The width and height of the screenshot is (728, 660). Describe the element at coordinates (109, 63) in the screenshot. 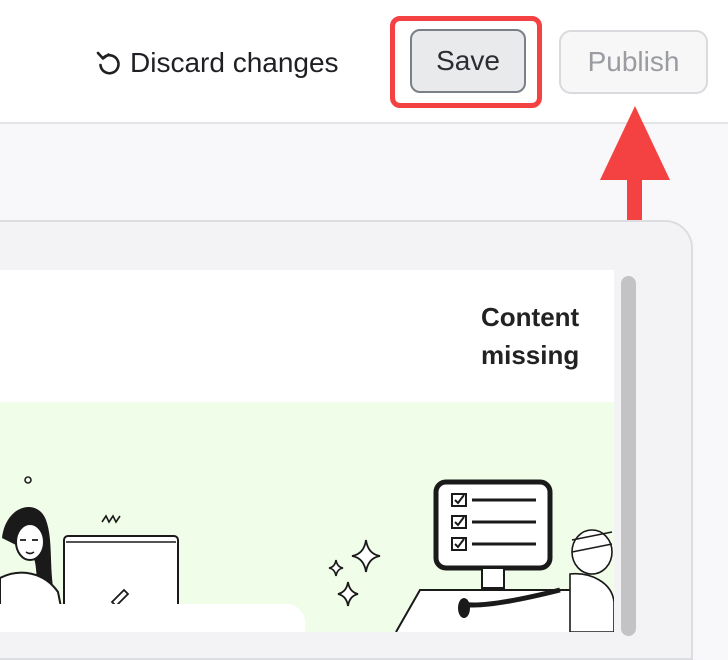

I see `undo-icon` at that location.